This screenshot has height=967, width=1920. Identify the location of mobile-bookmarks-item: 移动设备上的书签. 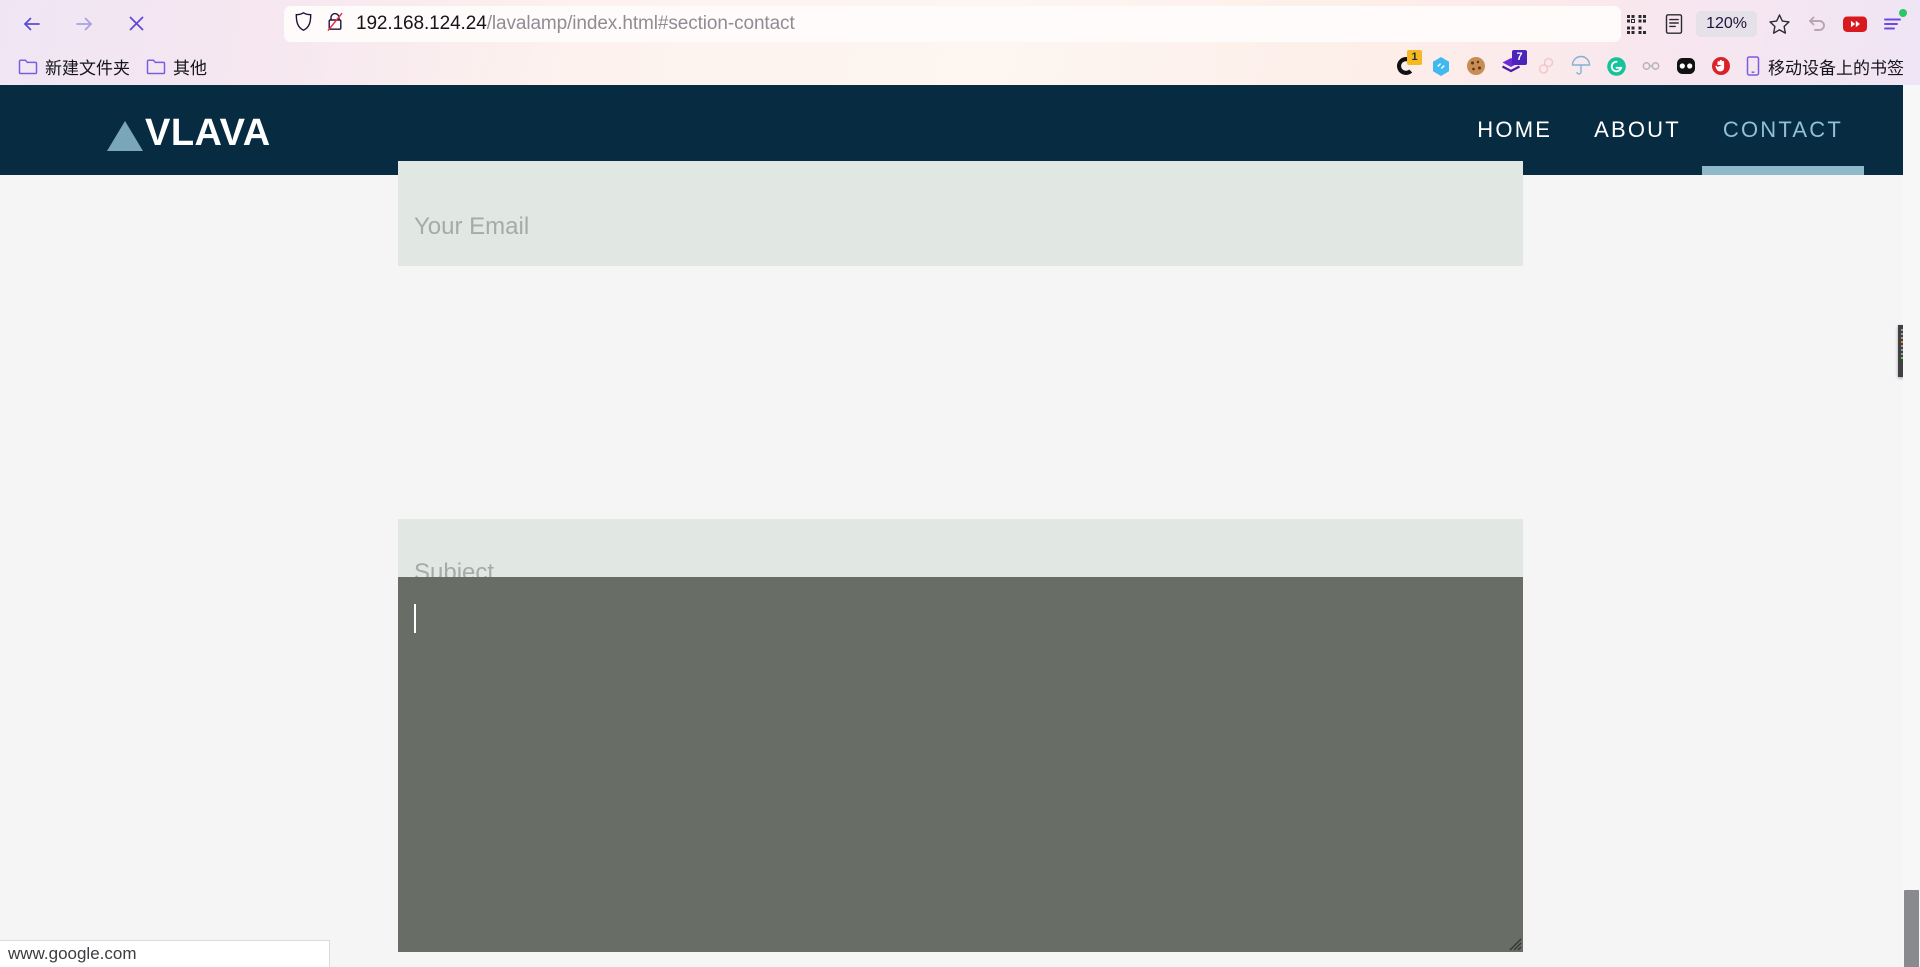
(1822, 66).